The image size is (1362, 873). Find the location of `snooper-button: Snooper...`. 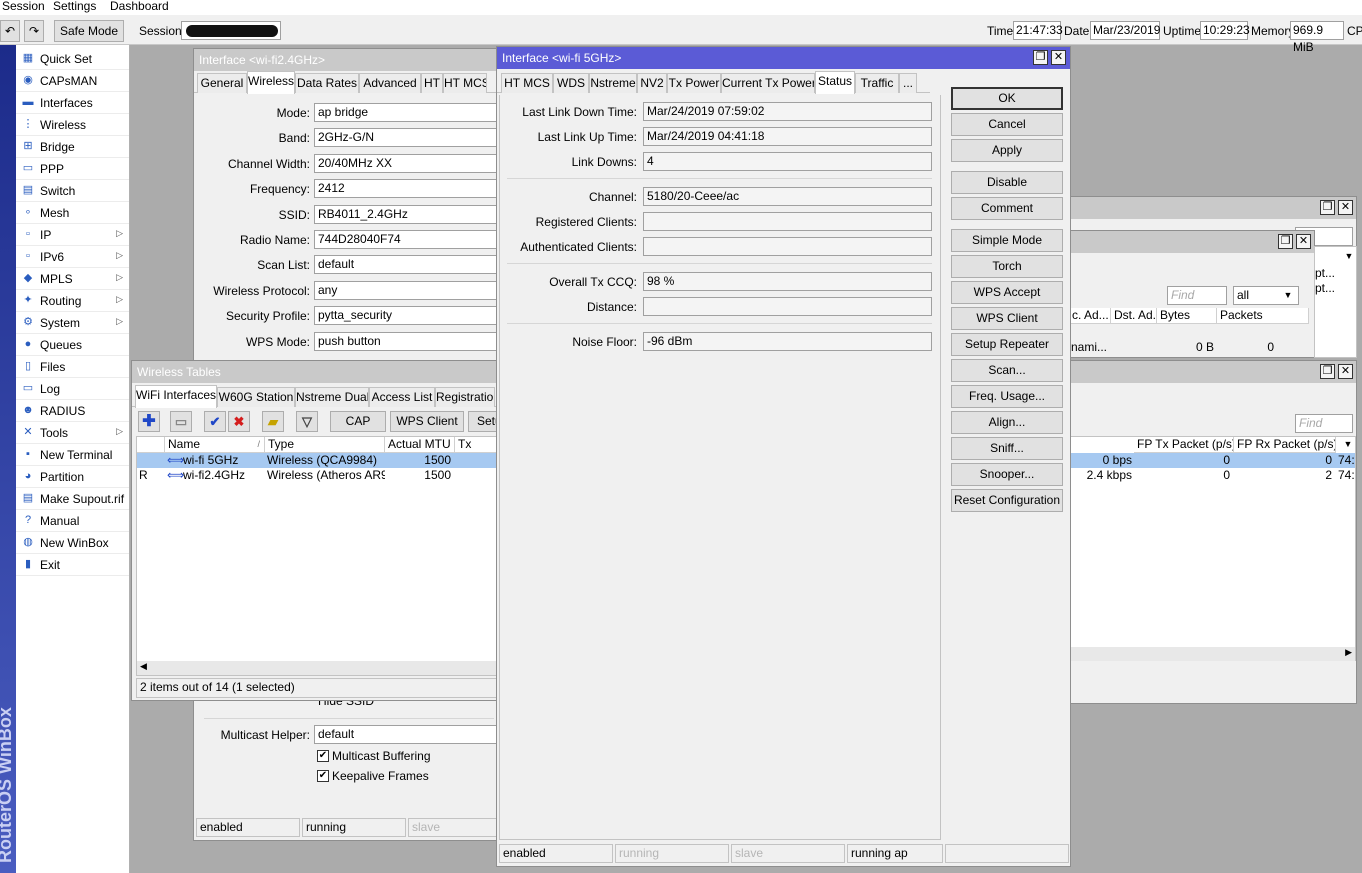

snooper-button: Snooper... is located at coordinates (1007, 474).